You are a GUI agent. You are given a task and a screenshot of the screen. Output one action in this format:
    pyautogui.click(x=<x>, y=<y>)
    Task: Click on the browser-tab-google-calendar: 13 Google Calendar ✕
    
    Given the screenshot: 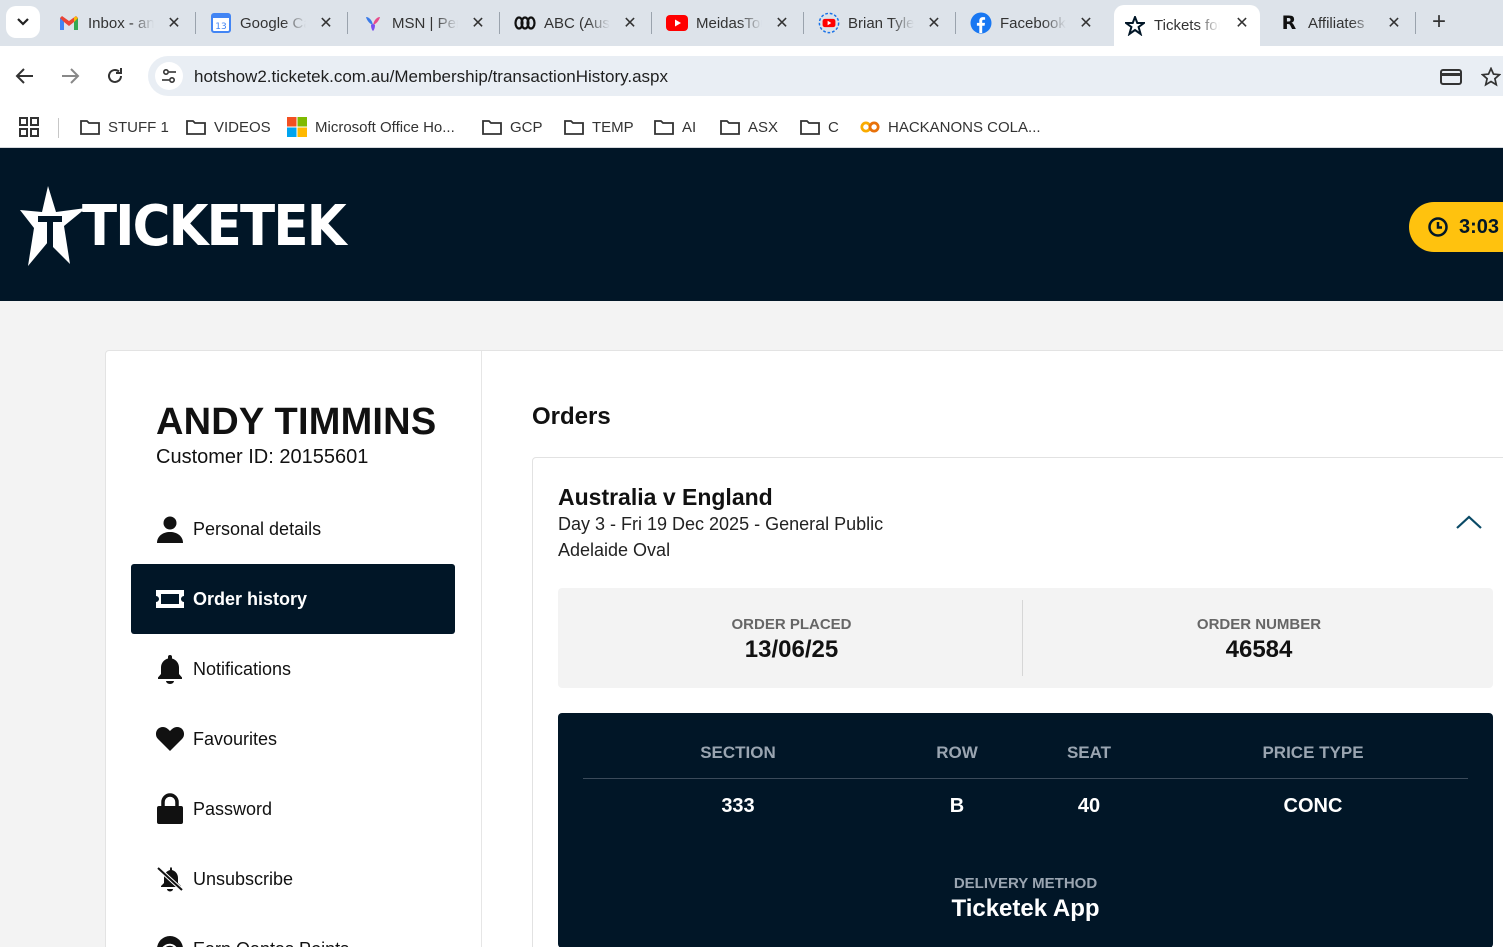 What is the action you would take?
    pyautogui.click(x=272, y=23)
    